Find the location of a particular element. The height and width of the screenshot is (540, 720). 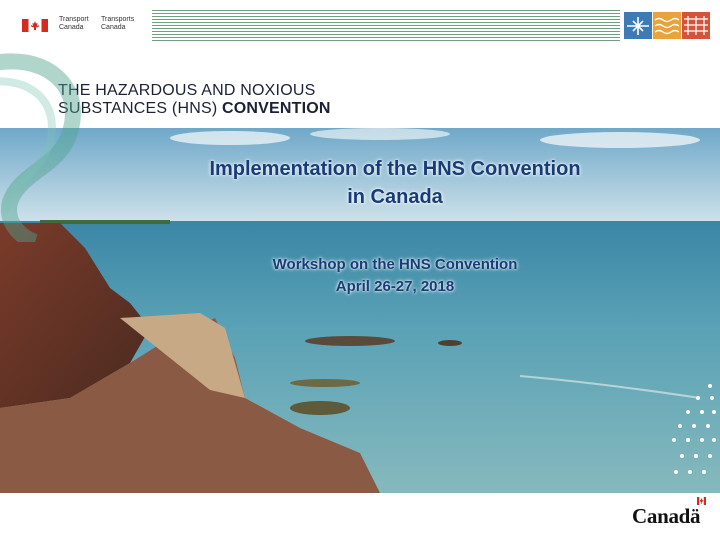

decorative-dot-pattern is located at coordinates (694, 429).